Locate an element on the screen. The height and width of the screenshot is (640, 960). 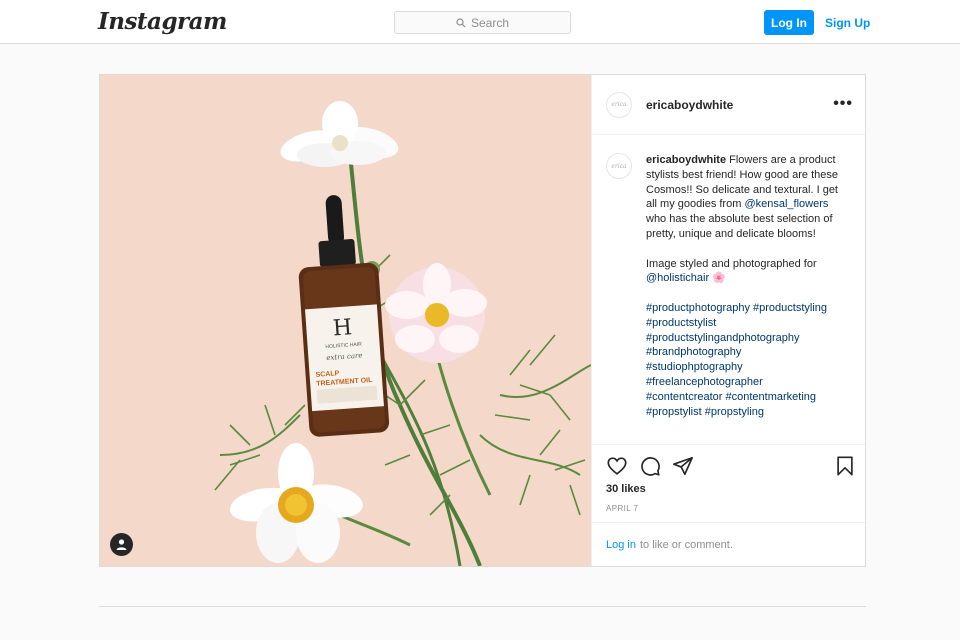
hashtag-link: #productphotography is located at coordinates (698, 308).